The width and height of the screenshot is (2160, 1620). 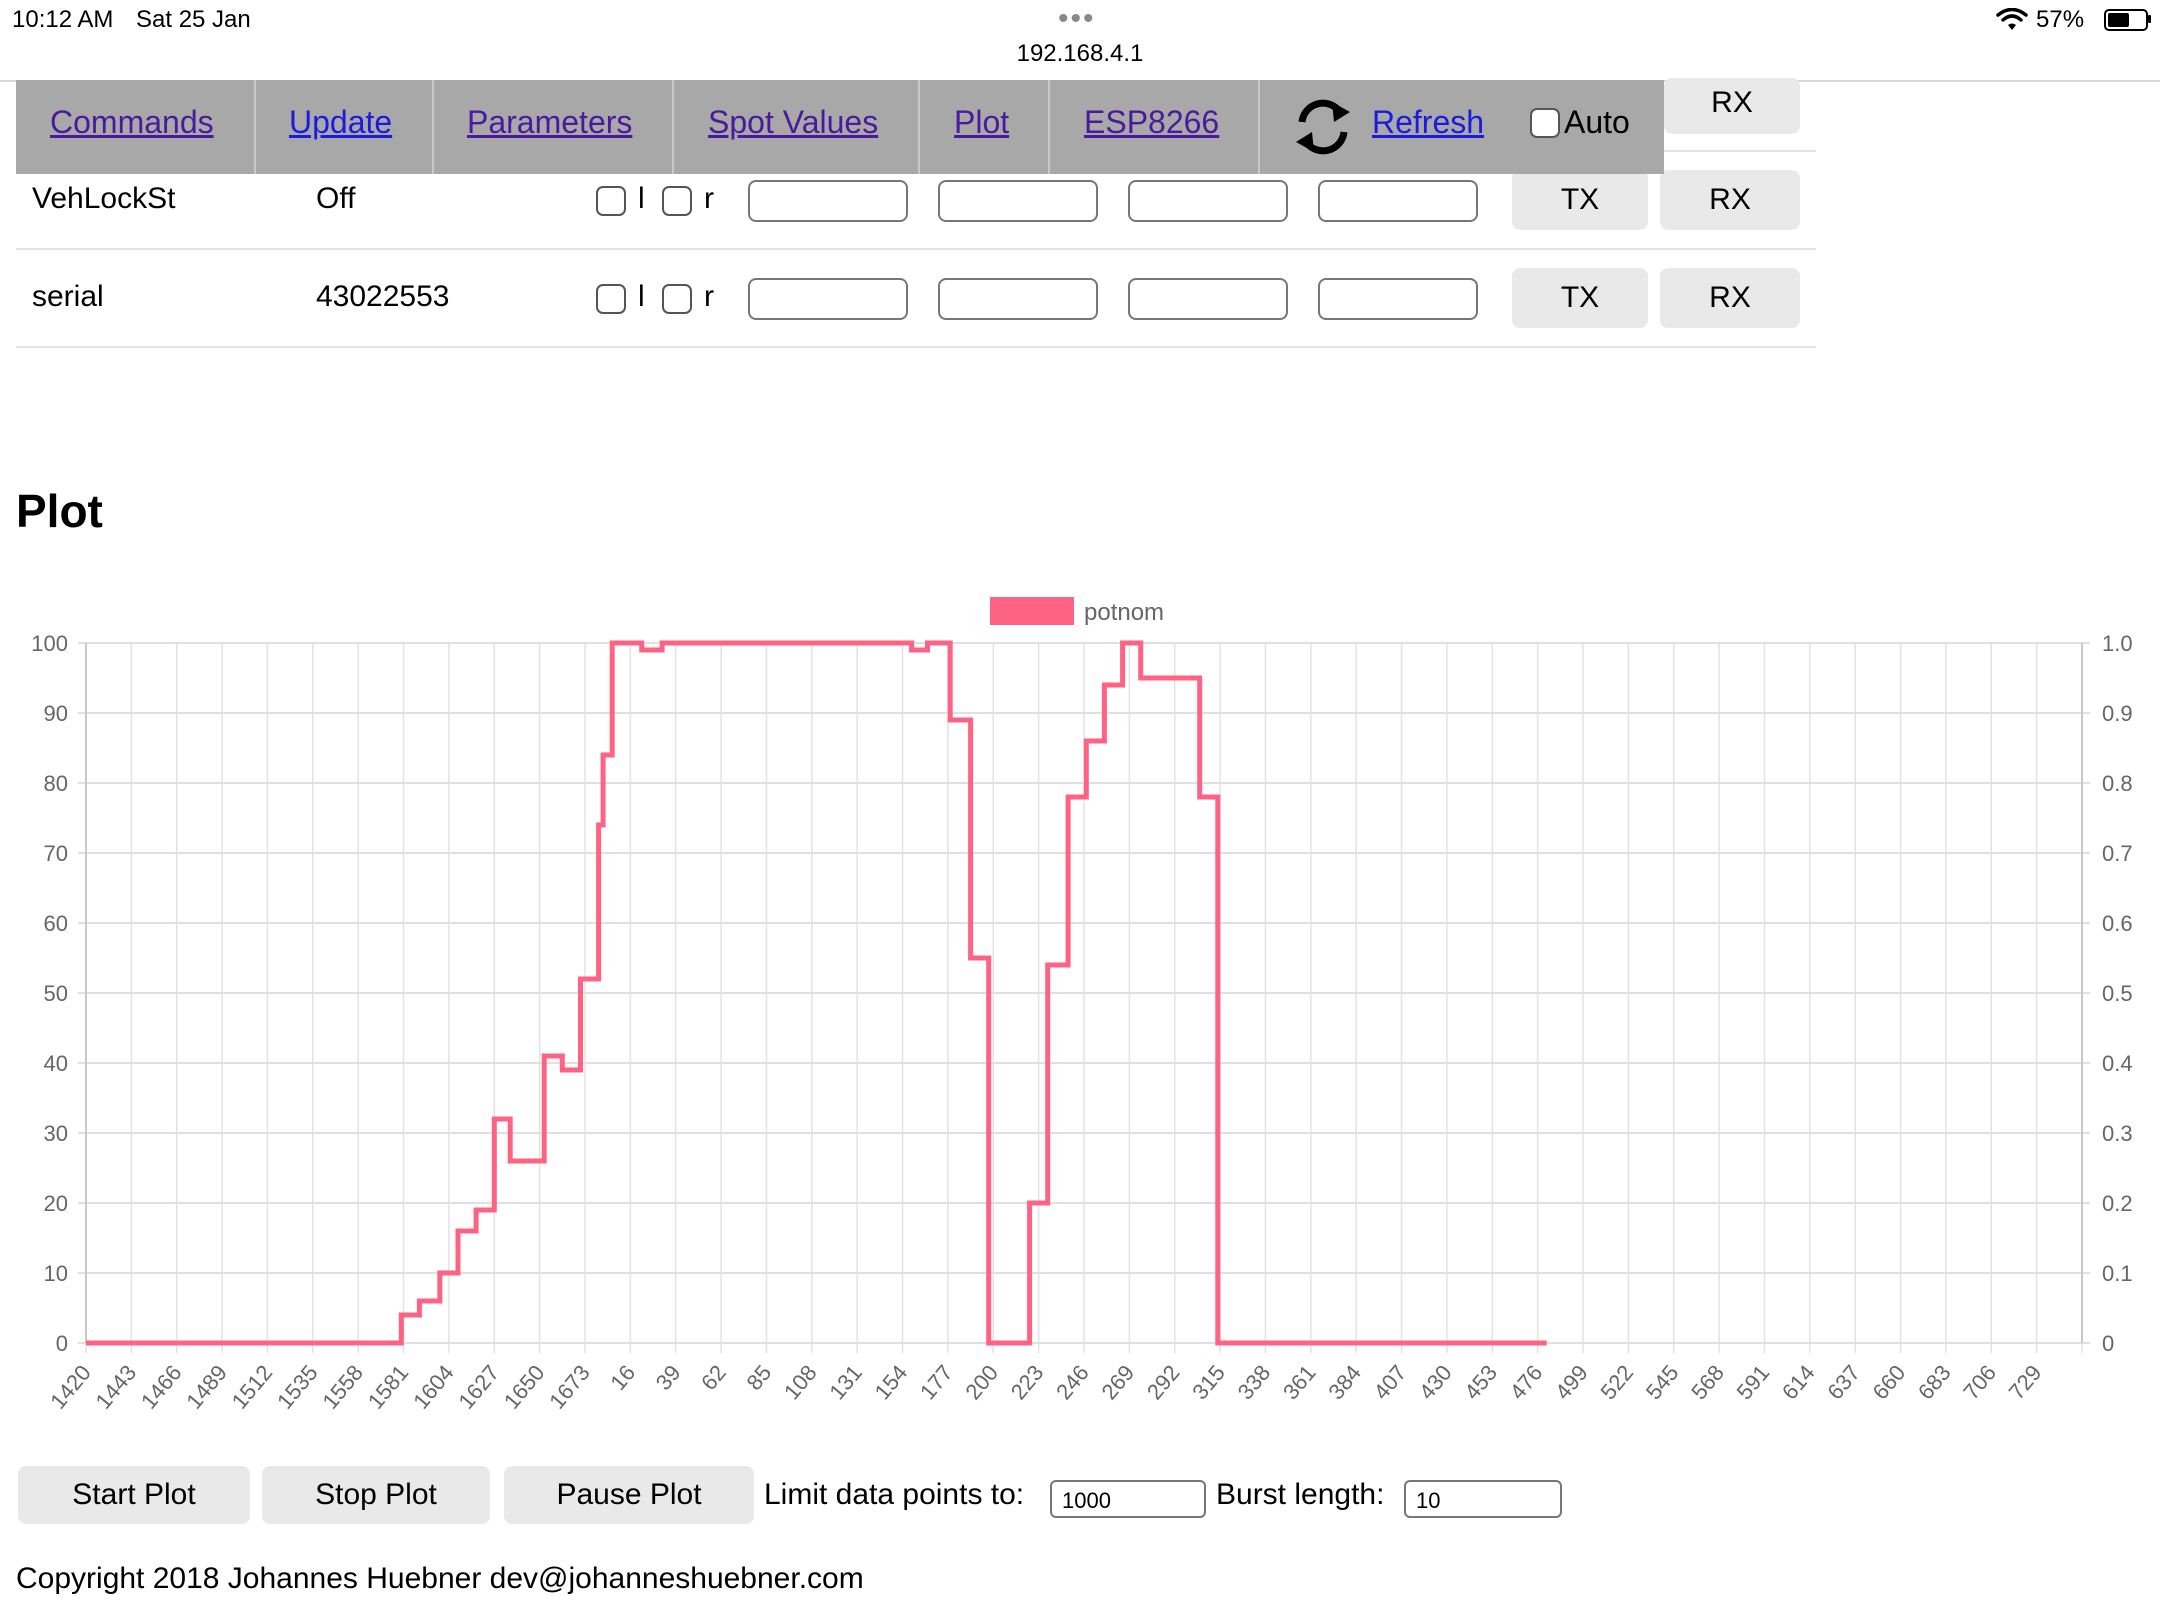 I want to click on status-bar: 10:12 AM Sat 25 Jan ••• 192.168.4.1 57%, so click(x=1080, y=41).